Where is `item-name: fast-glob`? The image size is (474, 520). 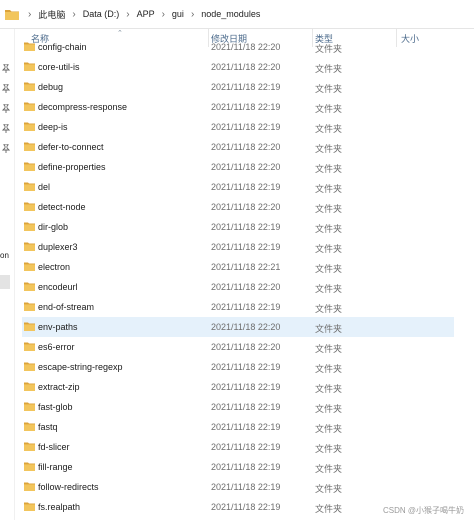 item-name: fast-glob is located at coordinates (55, 407).